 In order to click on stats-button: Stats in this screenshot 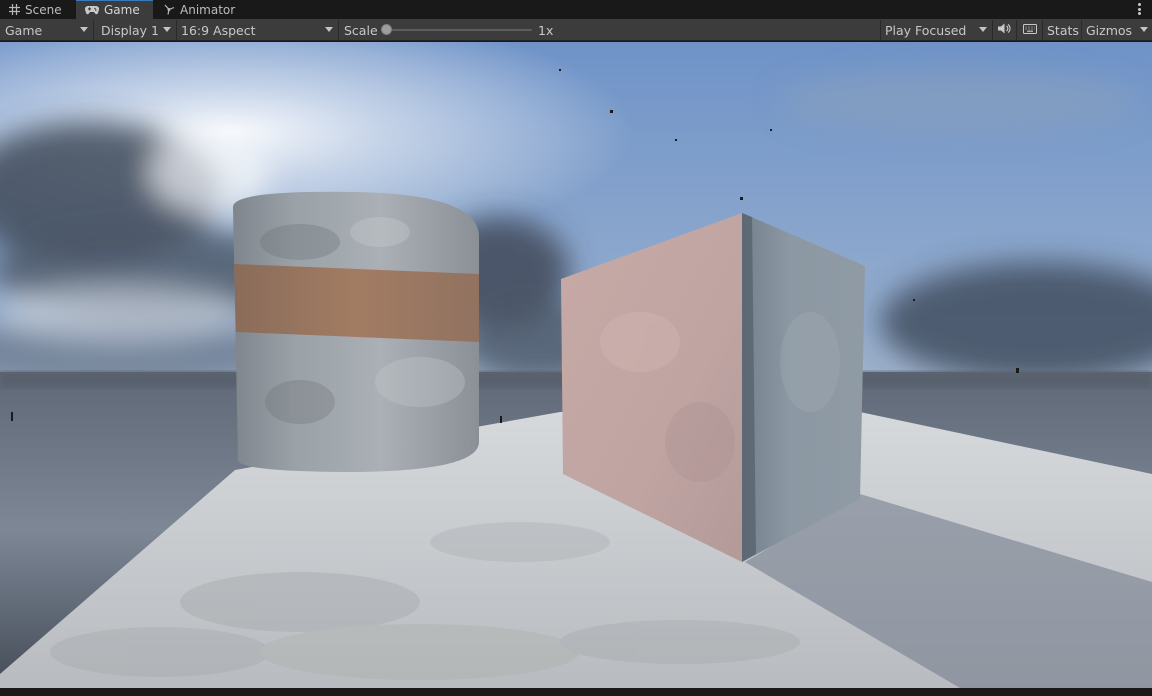, I will do `click(1063, 30)`.